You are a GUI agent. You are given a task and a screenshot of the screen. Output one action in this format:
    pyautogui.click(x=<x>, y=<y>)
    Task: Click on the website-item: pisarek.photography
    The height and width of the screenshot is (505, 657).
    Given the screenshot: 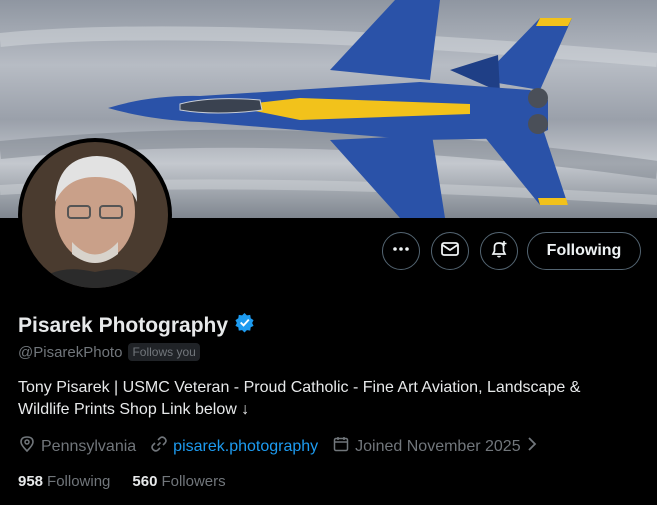 What is the action you would take?
    pyautogui.click(x=234, y=446)
    